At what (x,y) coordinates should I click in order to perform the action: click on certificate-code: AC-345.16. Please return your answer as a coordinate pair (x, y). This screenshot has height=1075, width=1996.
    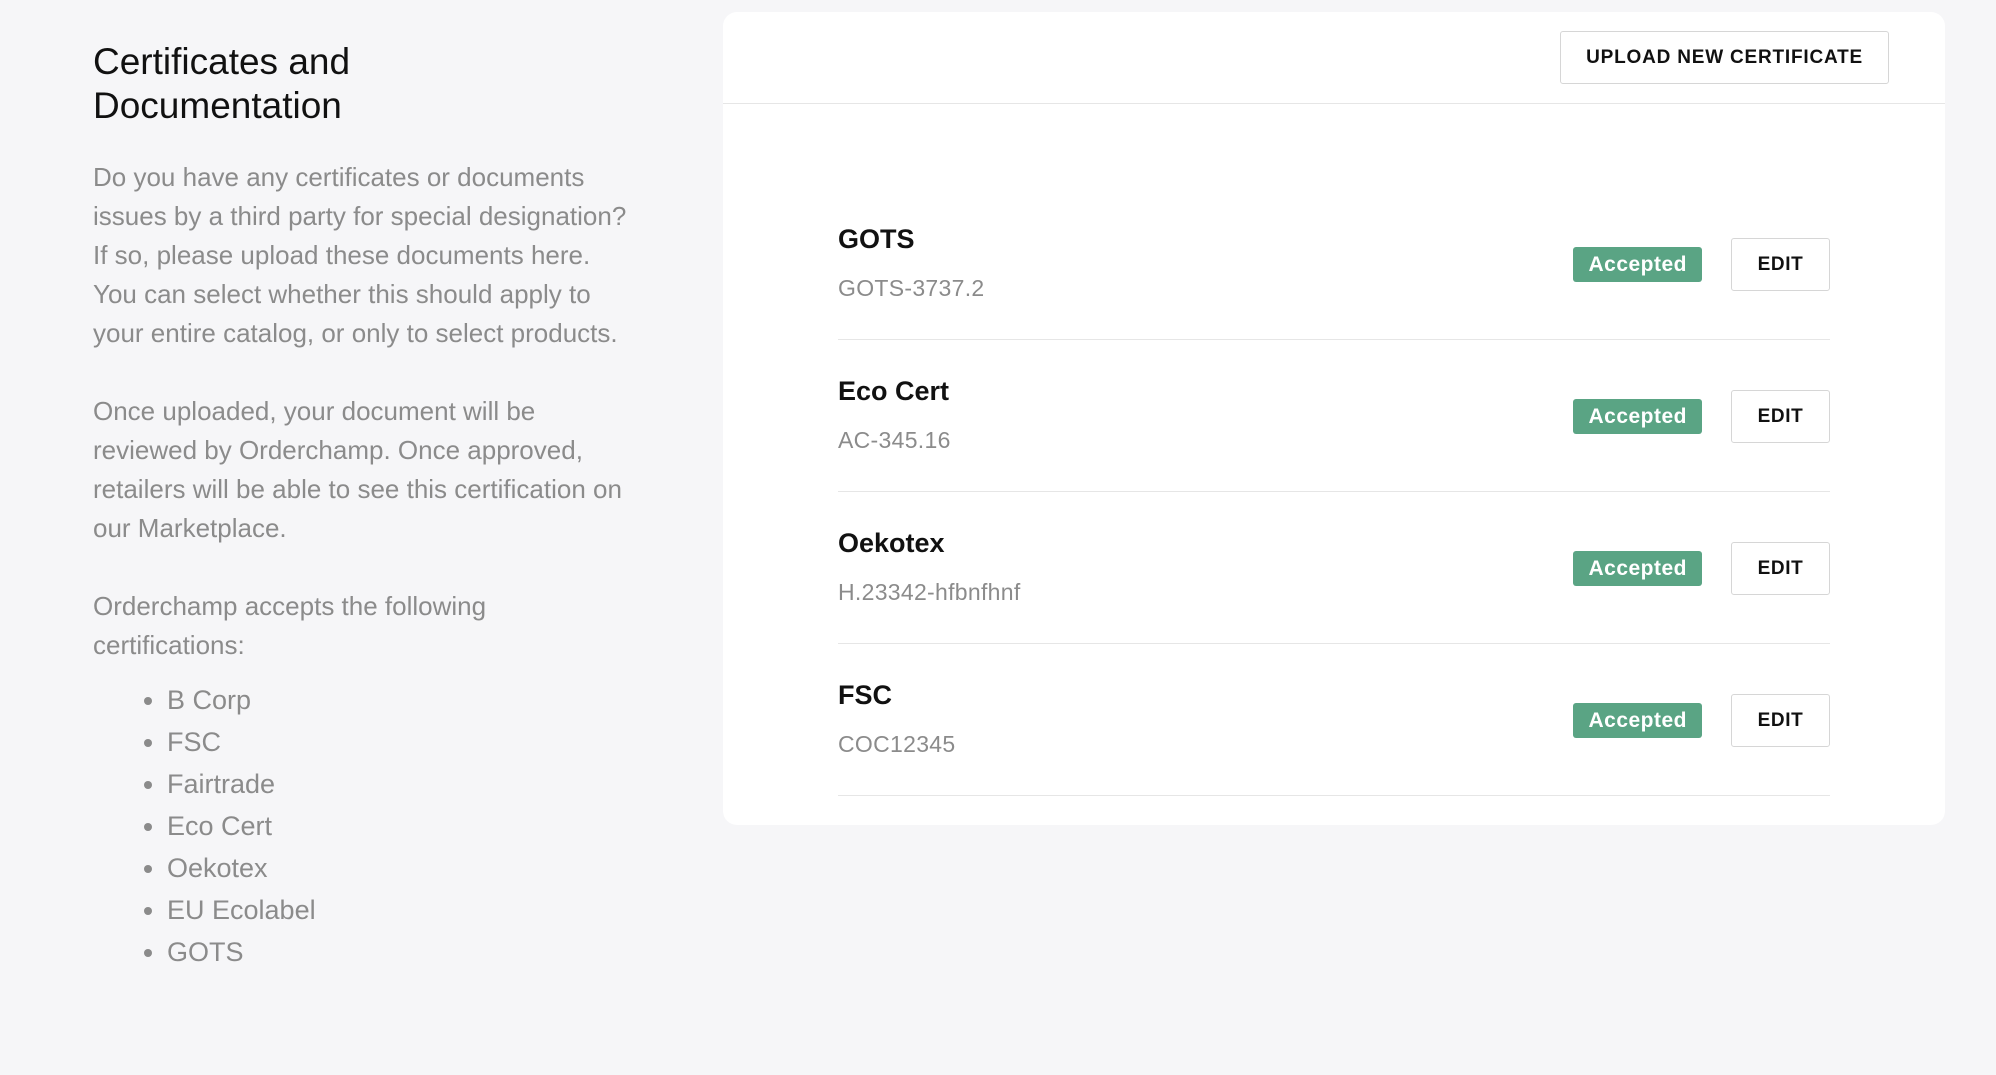
    Looking at the image, I should click on (894, 440).